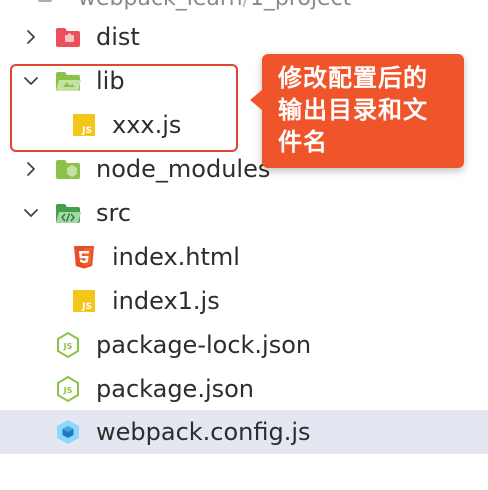 The height and width of the screenshot is (490, 488). I want to click on tree-item-label: webpack.config.js, so click(203, 432).